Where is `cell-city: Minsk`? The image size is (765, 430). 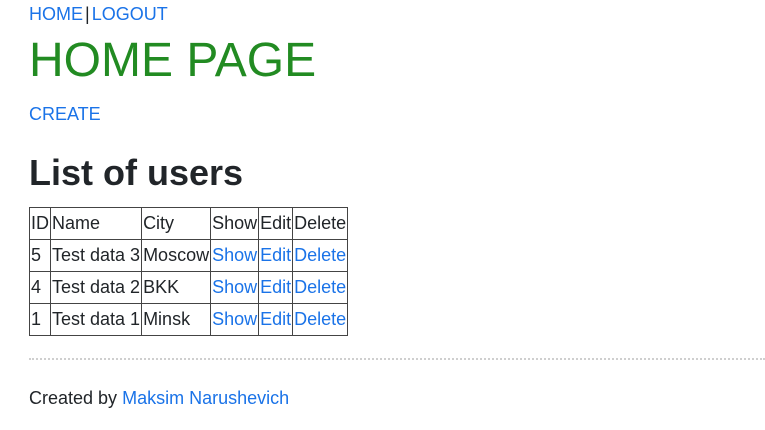
cell-city: Minsk is located at coordinates (176, 319).